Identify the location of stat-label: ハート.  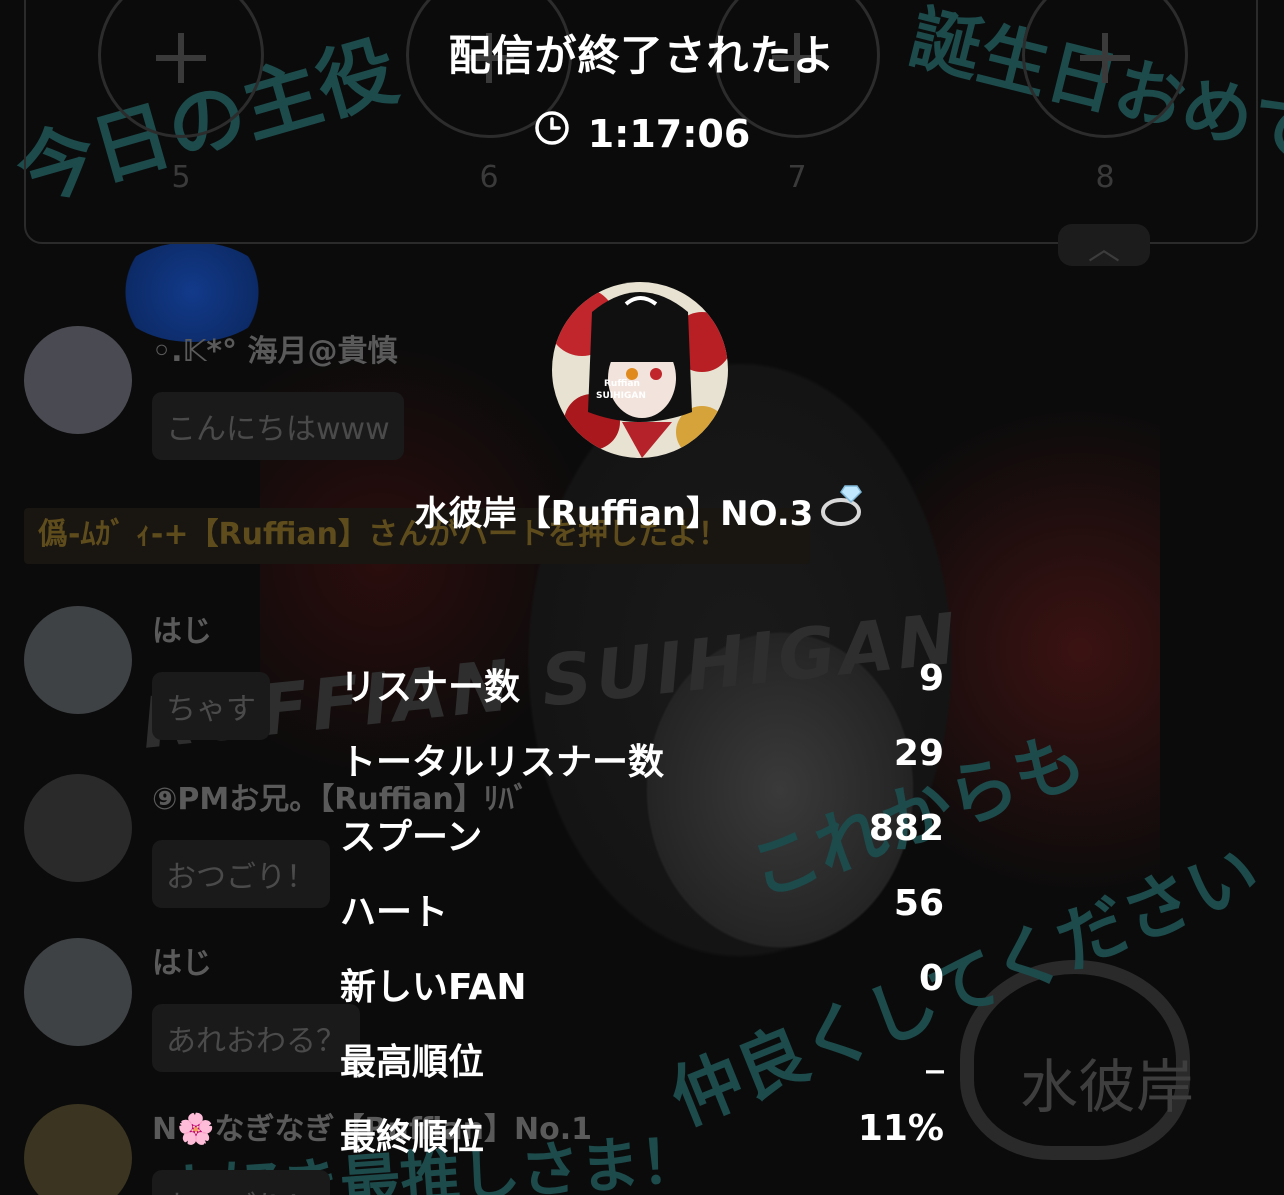
(394, 912).